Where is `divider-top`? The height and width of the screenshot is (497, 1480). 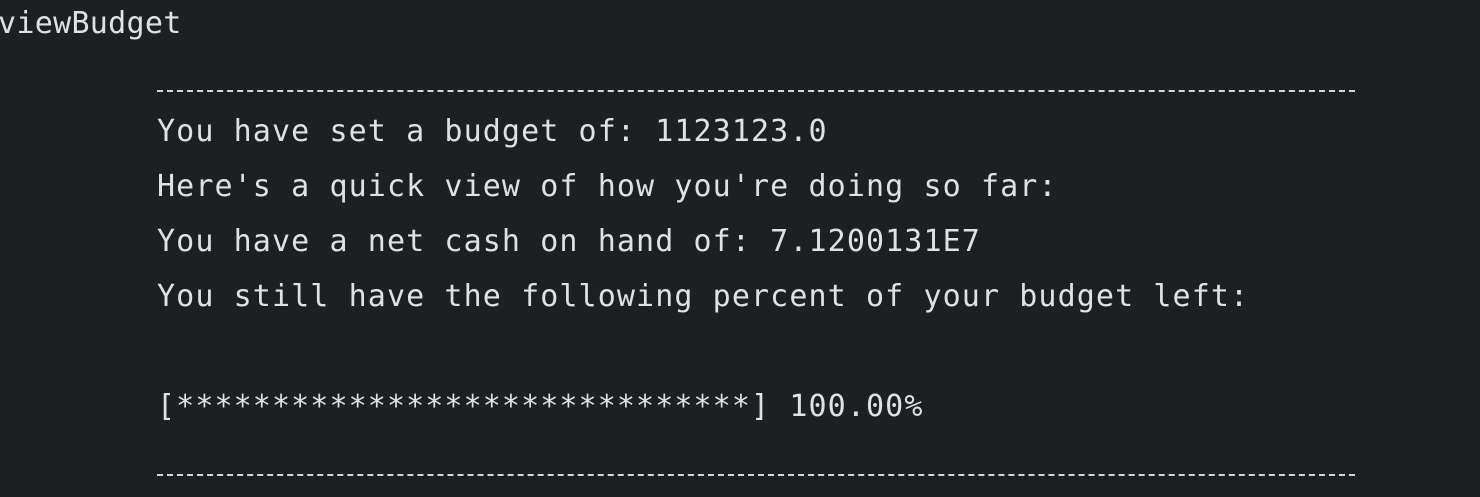 divider-top is located at coordinates (756, 91).